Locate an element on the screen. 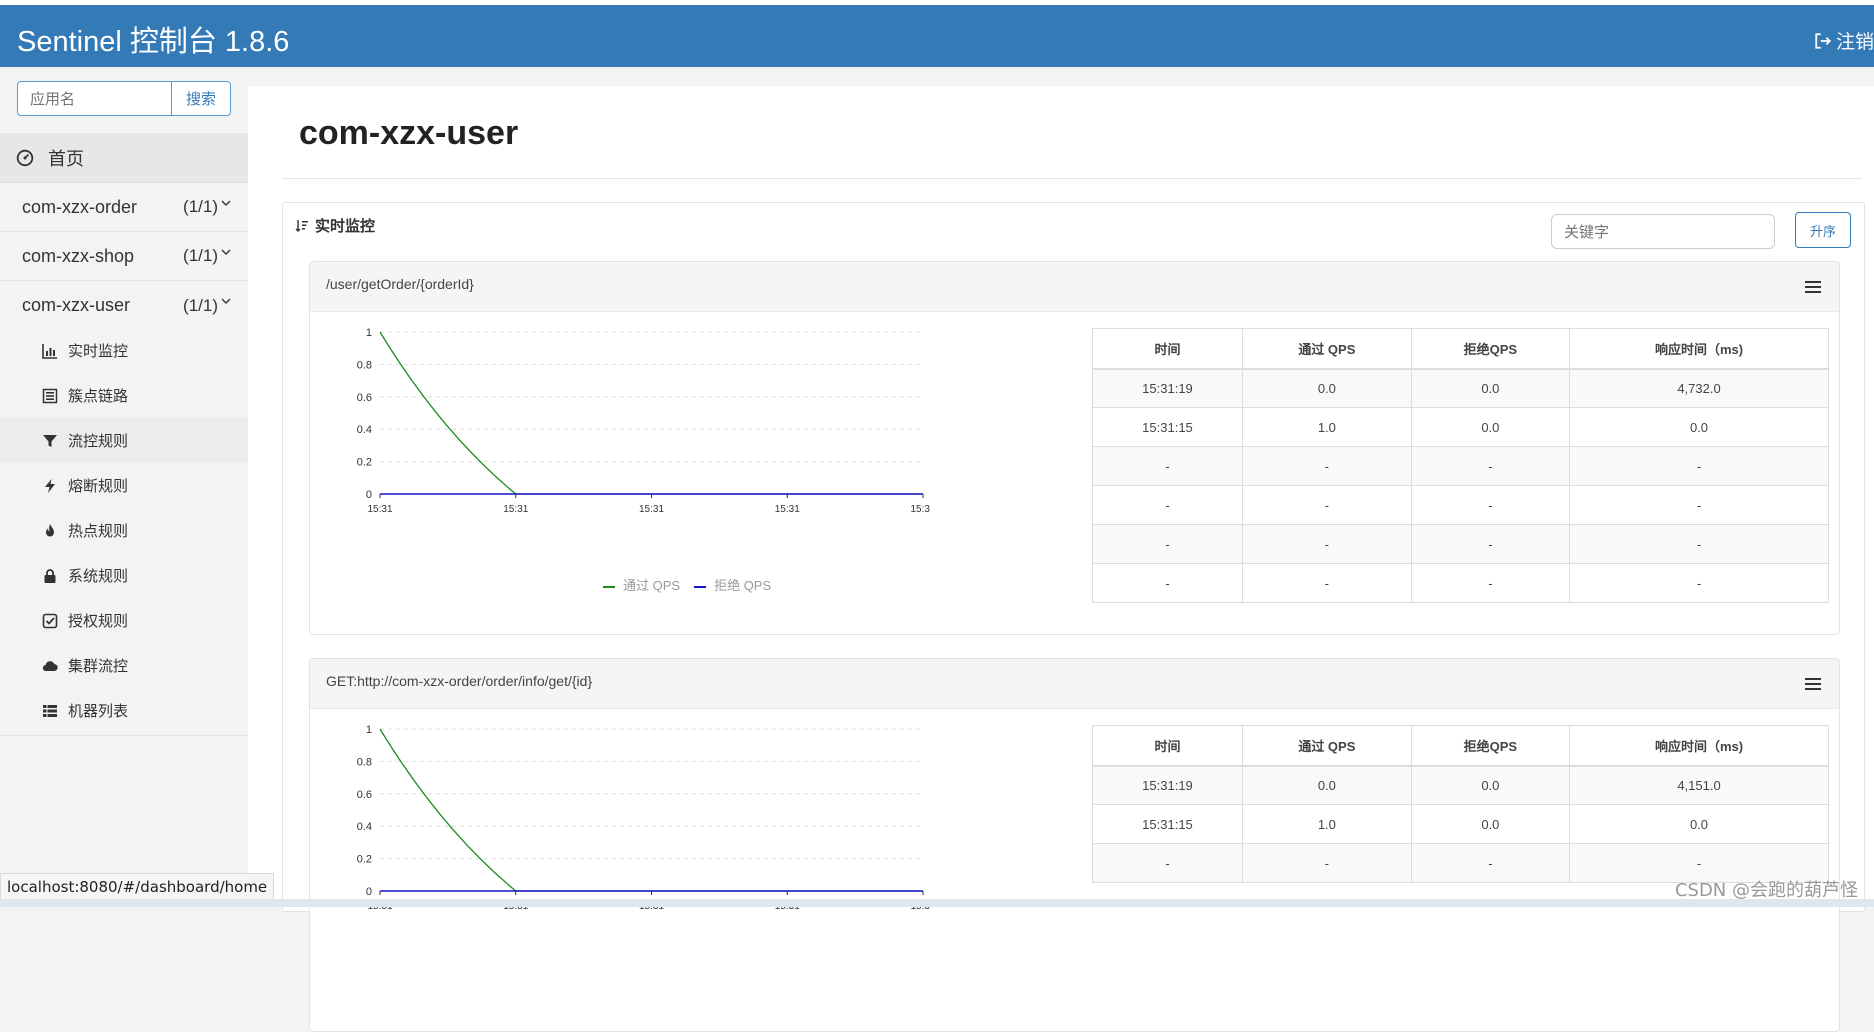 This screenshot has height=1032, width=1874. app-search-input is located at coordinates (94, 98).